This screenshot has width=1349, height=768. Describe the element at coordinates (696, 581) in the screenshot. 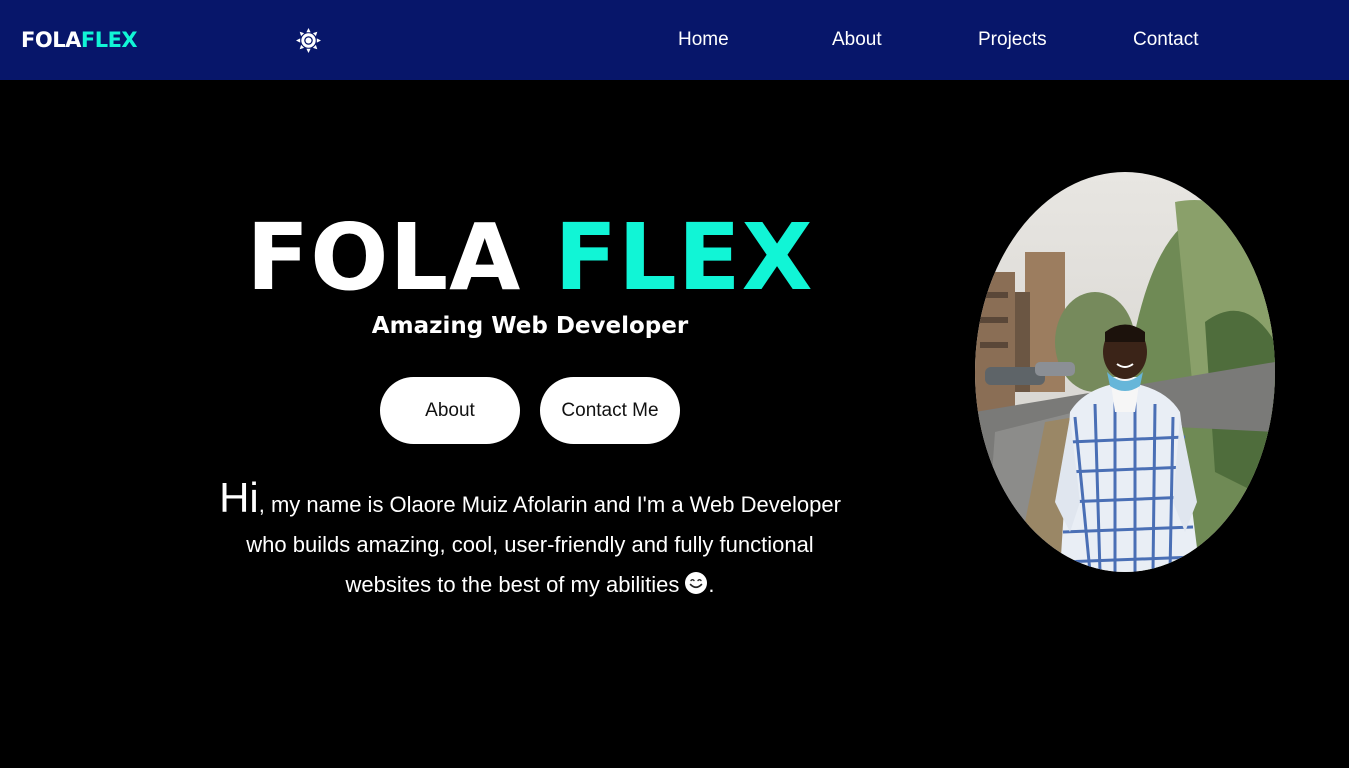

I see `smiling-face-icon` at that location.